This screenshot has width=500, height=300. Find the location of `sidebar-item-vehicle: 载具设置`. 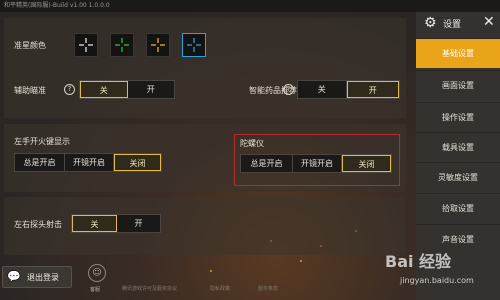

sidebar-item-vehicle: 载具设置 is located at coordinates (458, 147).